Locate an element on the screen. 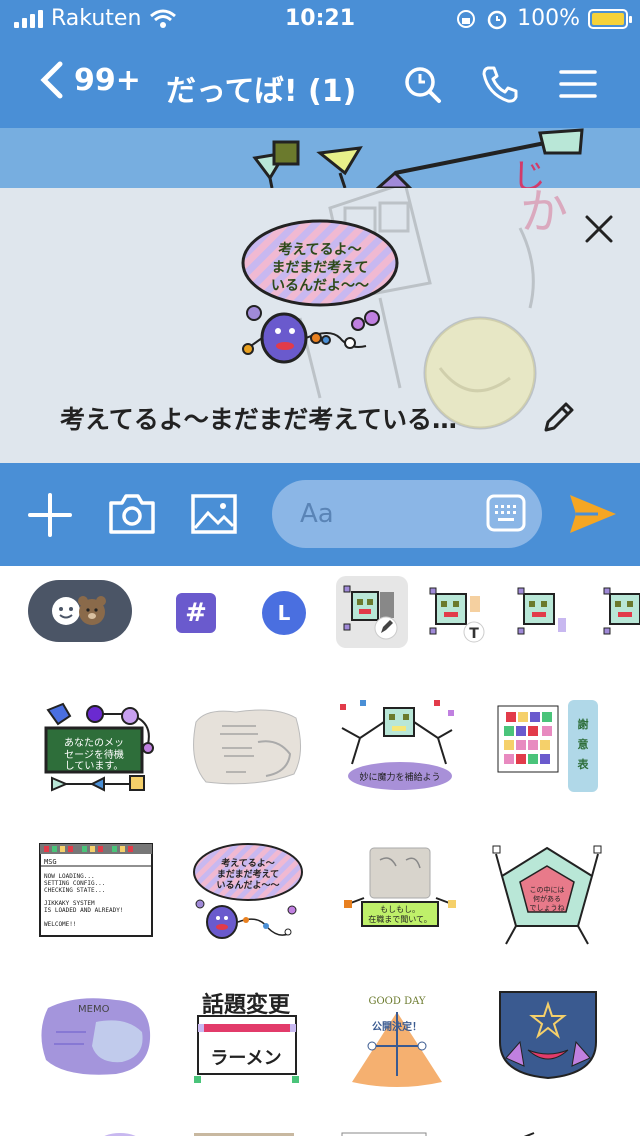 This screenshot has width=640, height=1136. svg-text: 表 is located at coordinates (583, 764).